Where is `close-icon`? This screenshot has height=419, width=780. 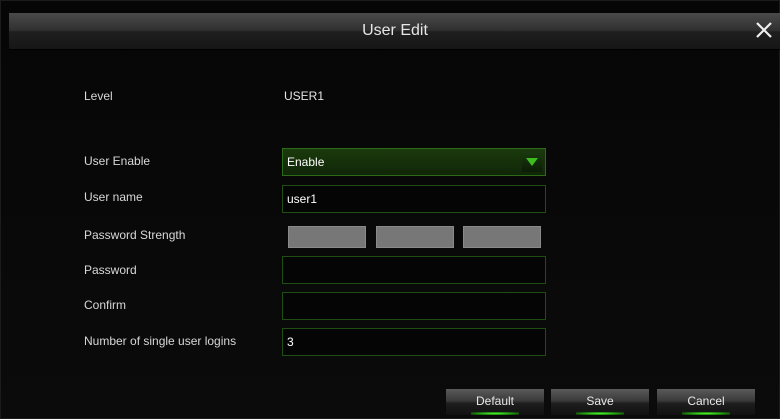
close-icon is located at coordinates (764, 30).